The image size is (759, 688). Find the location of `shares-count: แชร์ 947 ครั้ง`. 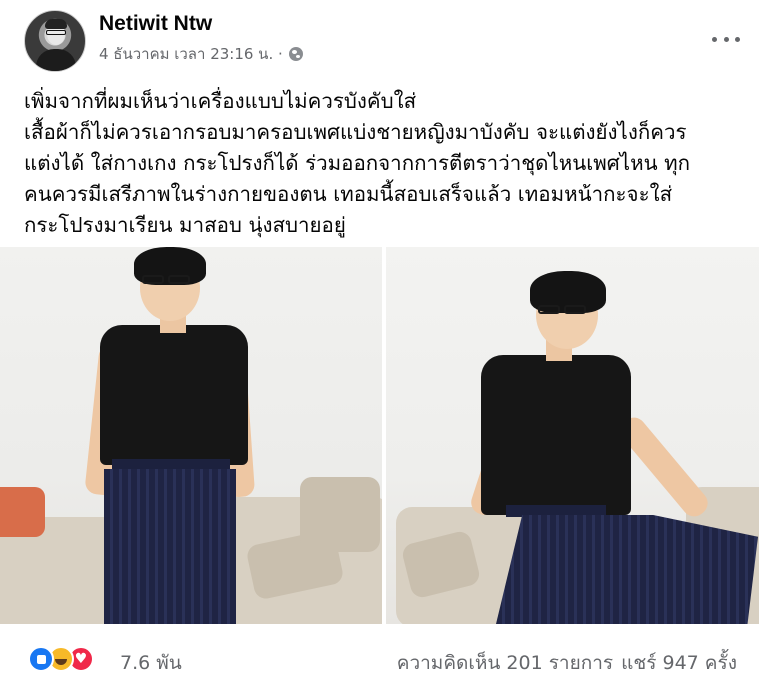

shares-count: แชร์ 947 ครั้ง is located at coordinates (679, 663).